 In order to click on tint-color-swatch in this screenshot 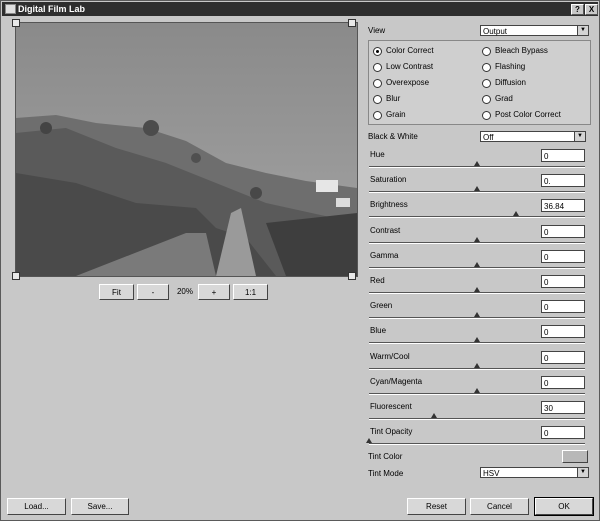, I will do `click(575, 456)`.